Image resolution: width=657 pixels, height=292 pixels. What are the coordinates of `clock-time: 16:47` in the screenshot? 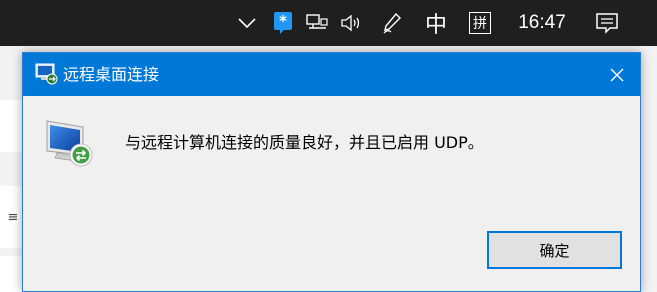 It's located at (542, 22).